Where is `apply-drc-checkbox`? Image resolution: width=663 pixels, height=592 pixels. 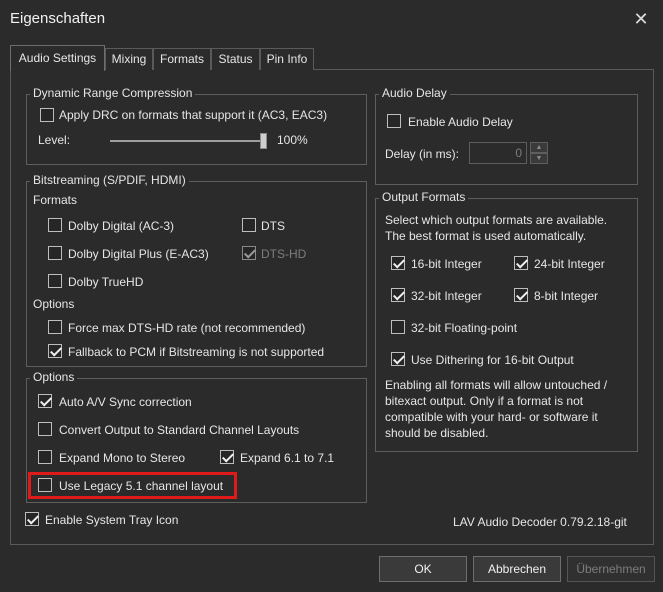 apply-drc-checkbox is located at coordinates (47, 115).